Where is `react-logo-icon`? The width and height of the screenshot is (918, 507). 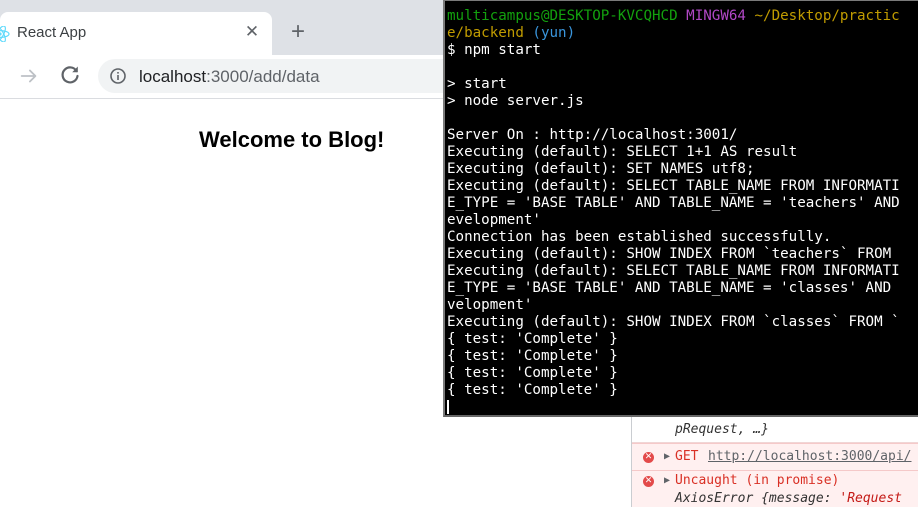
react-logo-icon is located at coordinates (5, 34).